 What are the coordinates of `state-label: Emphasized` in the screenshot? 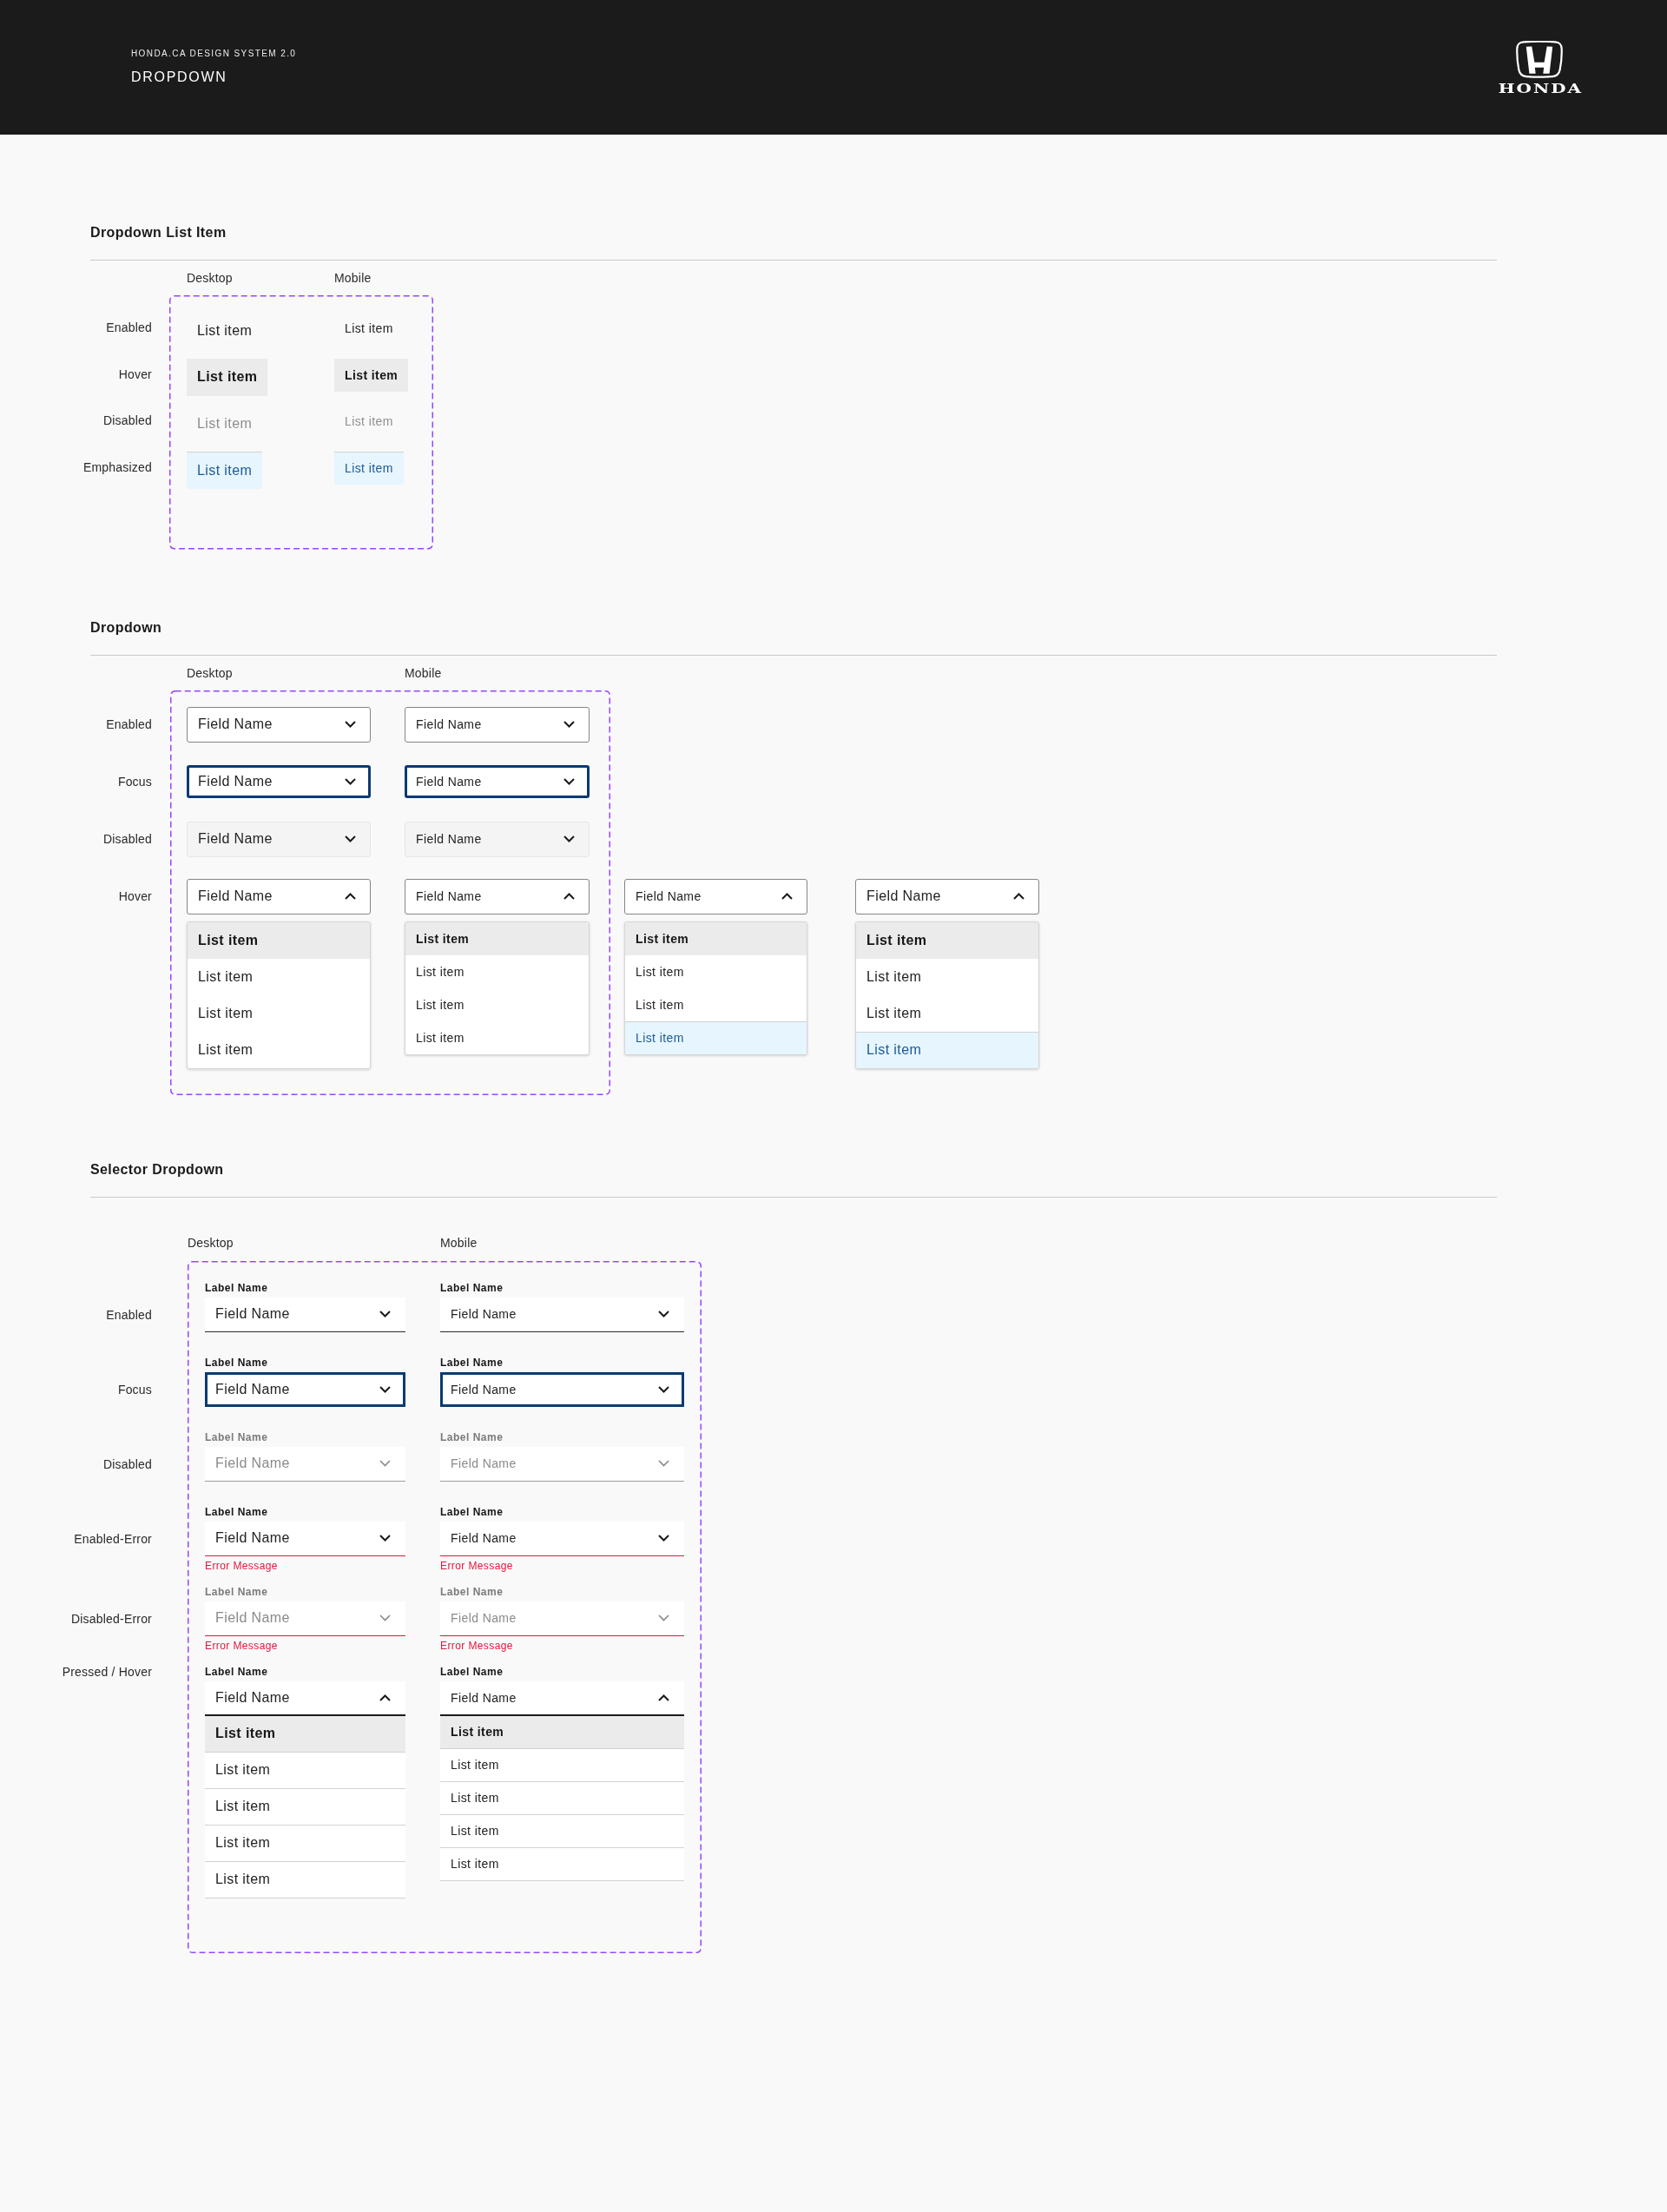 It's located at (117, 467).